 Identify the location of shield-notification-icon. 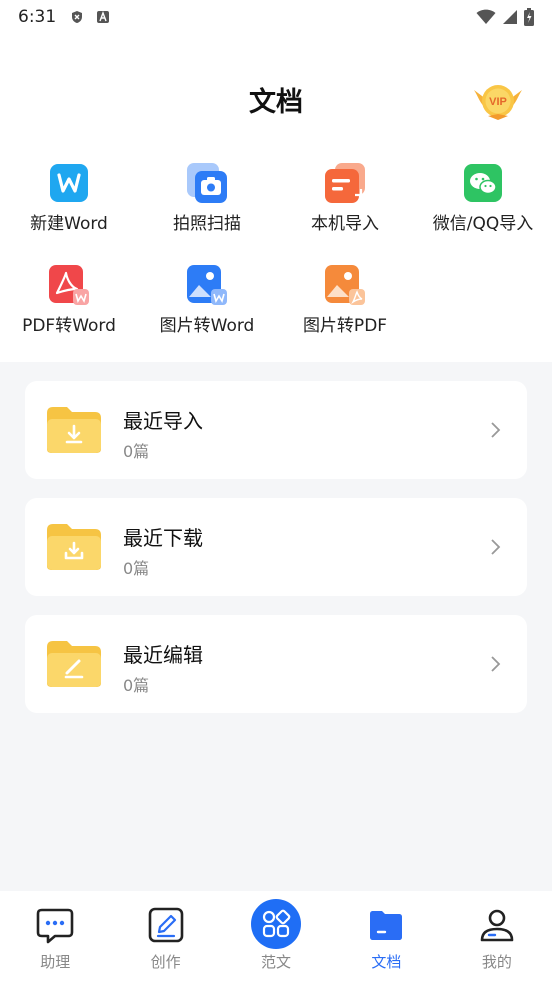
(77, 17).